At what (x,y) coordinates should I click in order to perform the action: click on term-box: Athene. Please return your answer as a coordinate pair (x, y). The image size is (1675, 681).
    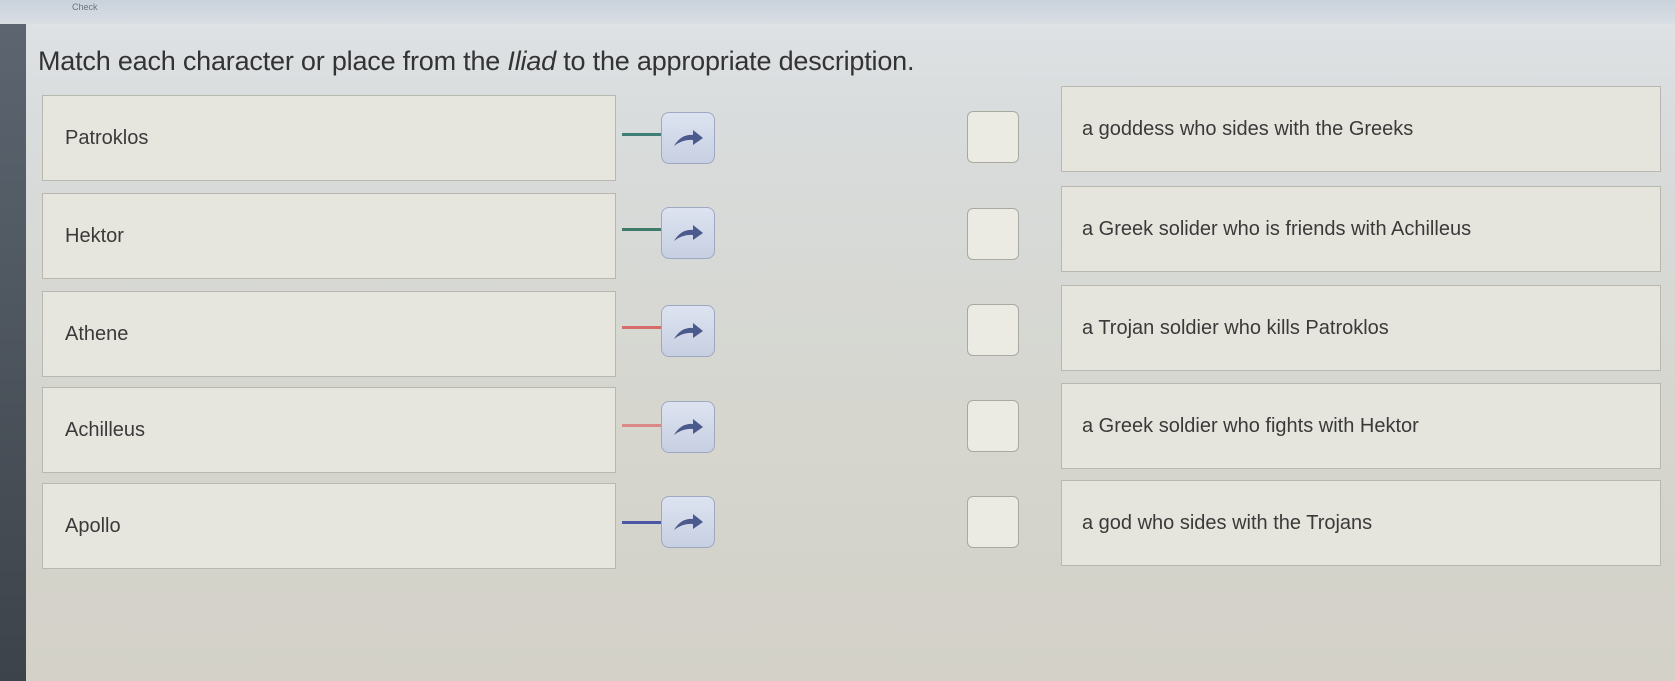
    Looking at the image, I should click on (329, 334).